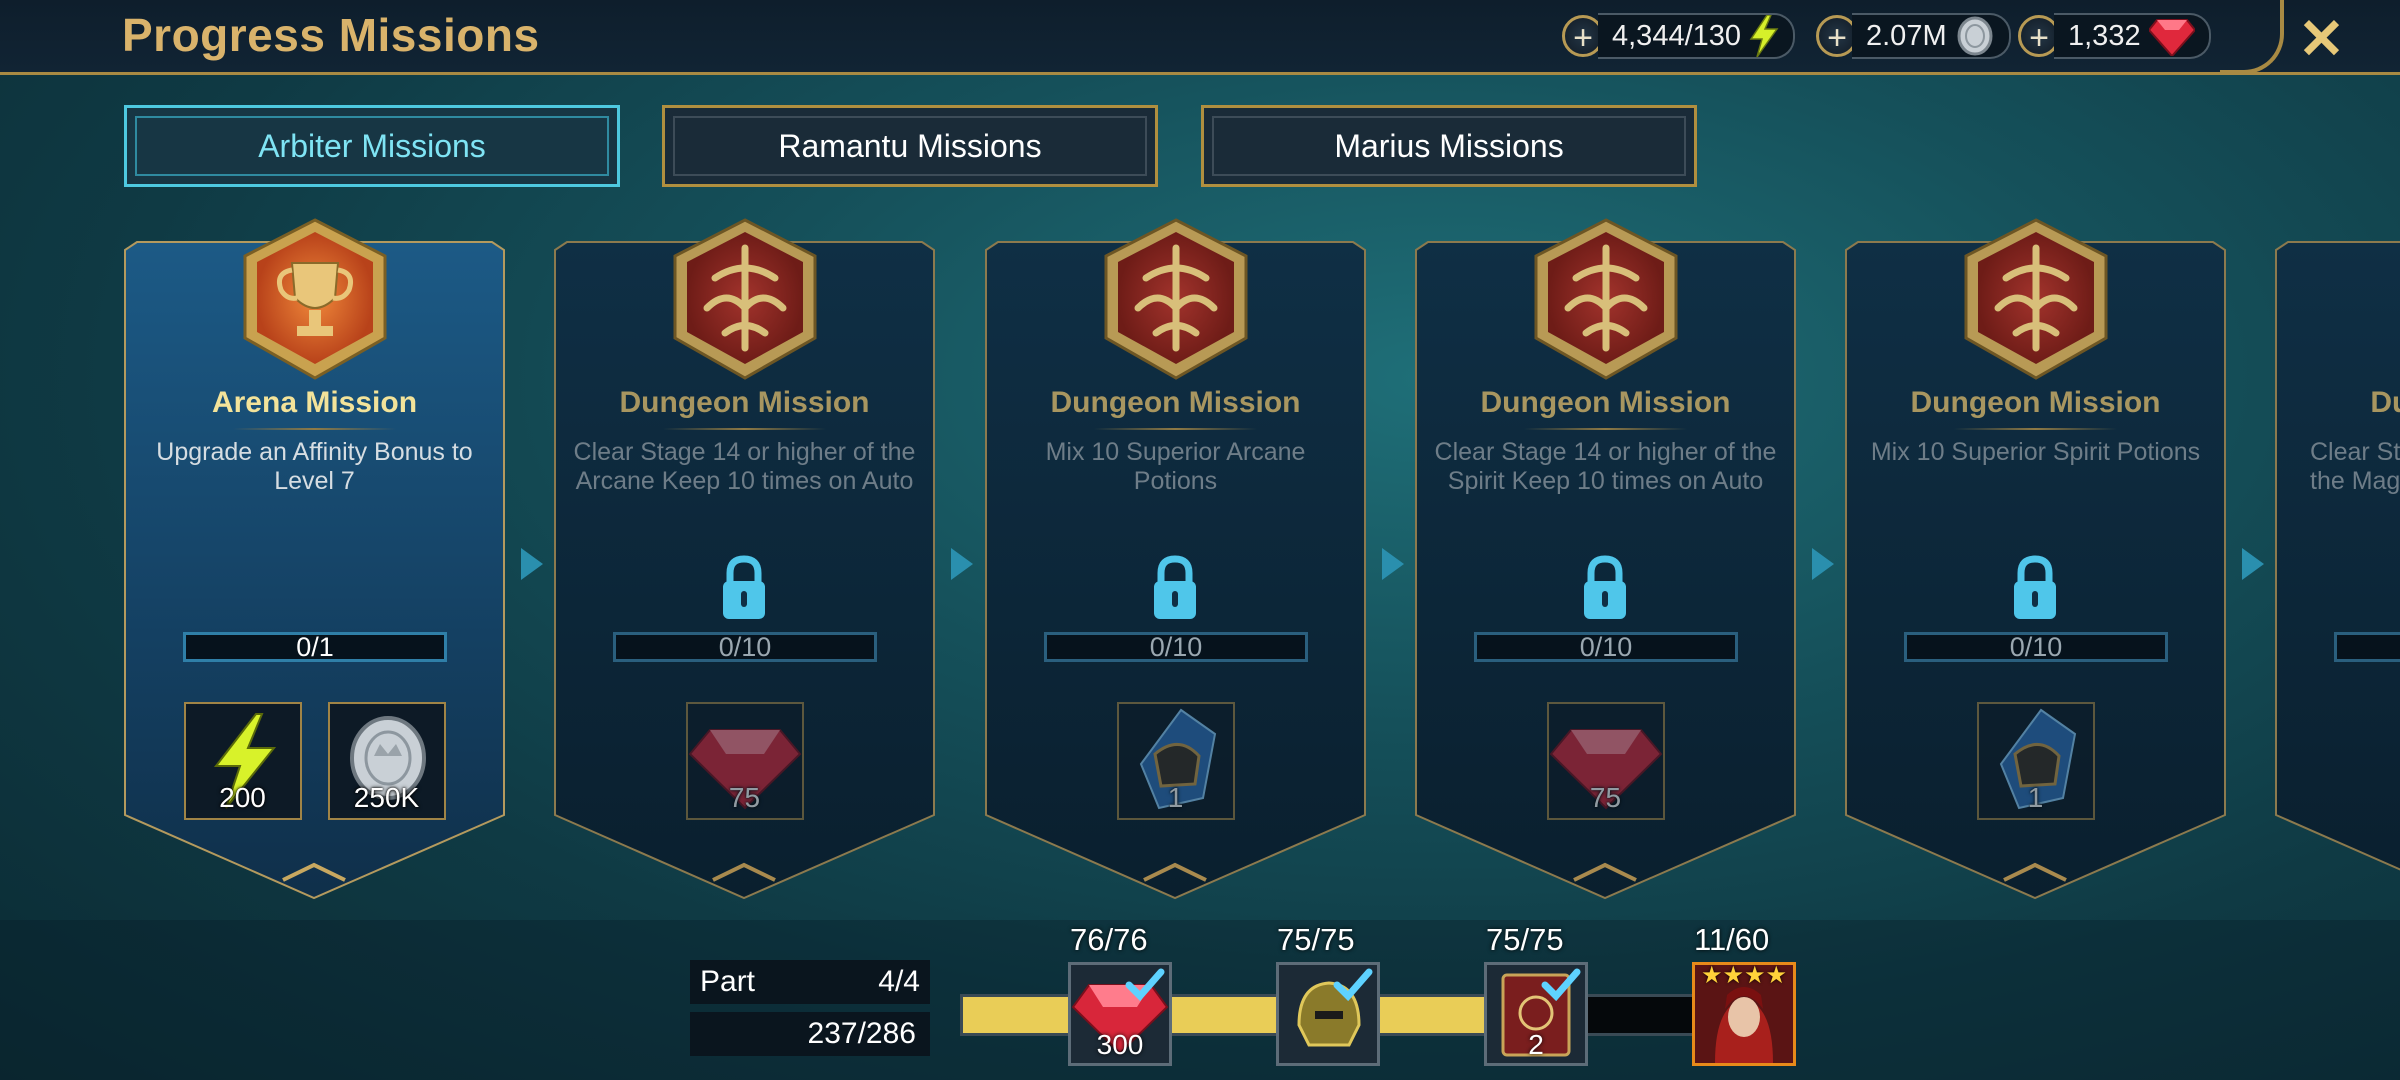 This screenshot has width=2400, height=1080. I want to click on page-title: Progress Missions, so click(331, 35).